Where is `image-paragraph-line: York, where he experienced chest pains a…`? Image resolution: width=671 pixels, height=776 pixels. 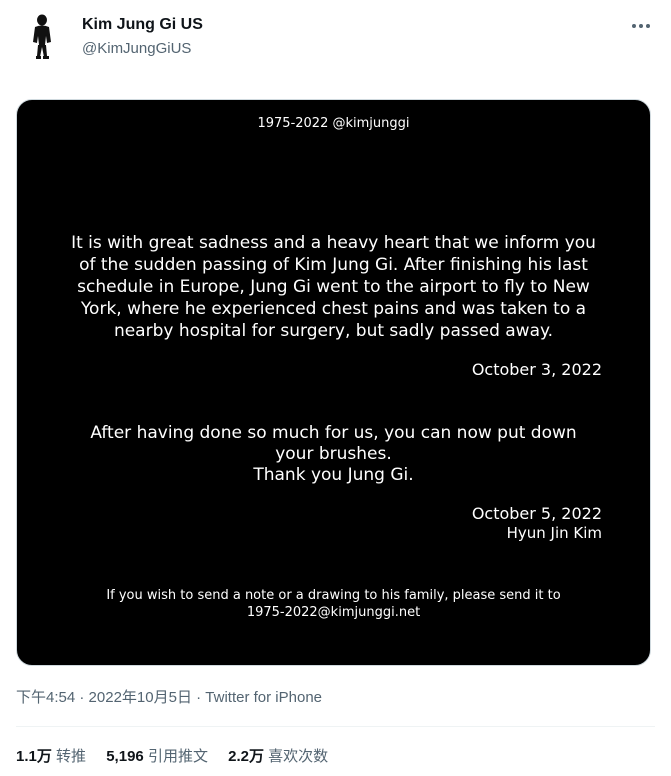 image-paragraph-line: York, where he experienced chest pains a… is located at coordinates (333, 309).